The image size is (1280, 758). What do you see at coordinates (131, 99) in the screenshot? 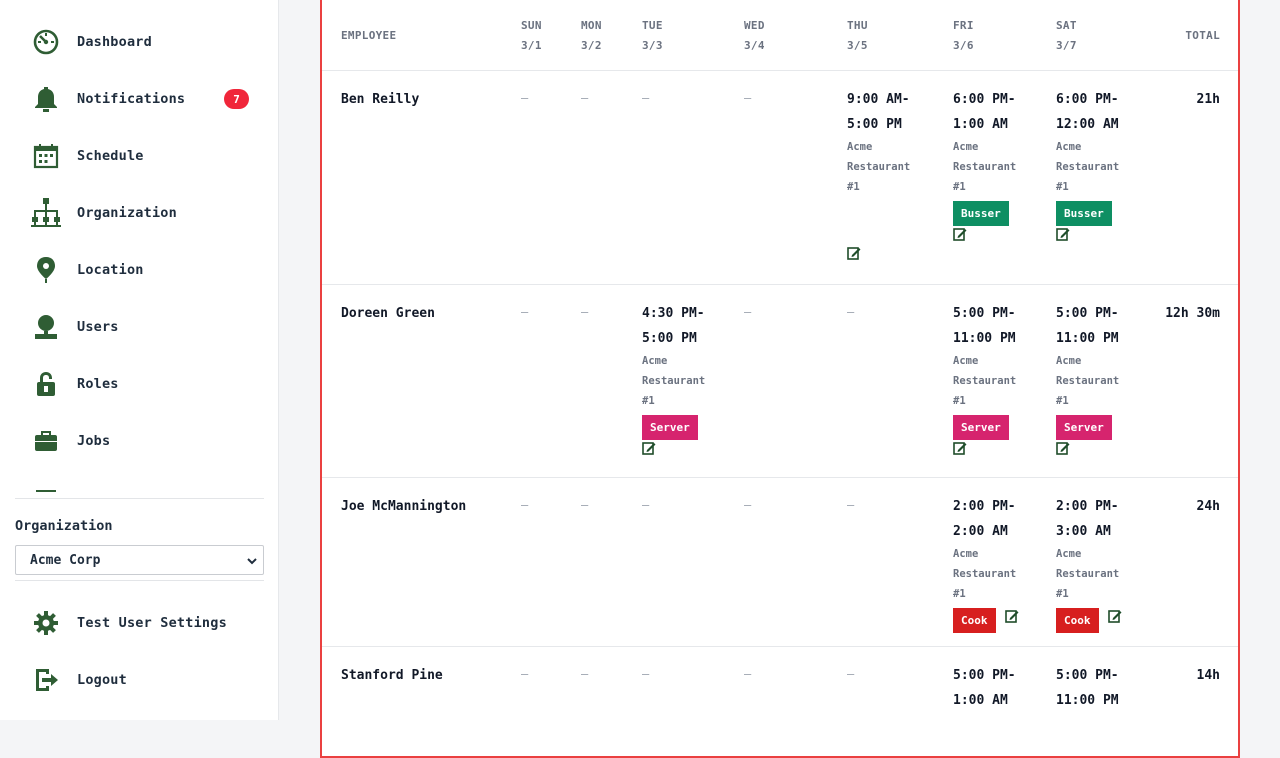
I see `sidebar-item-label: Notifications` at bounding box center [131, 99].